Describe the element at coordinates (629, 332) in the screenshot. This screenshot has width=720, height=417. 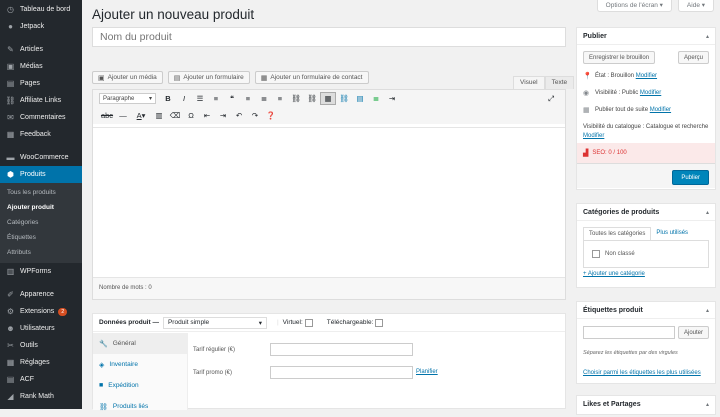
I see `tag-input` at that location.